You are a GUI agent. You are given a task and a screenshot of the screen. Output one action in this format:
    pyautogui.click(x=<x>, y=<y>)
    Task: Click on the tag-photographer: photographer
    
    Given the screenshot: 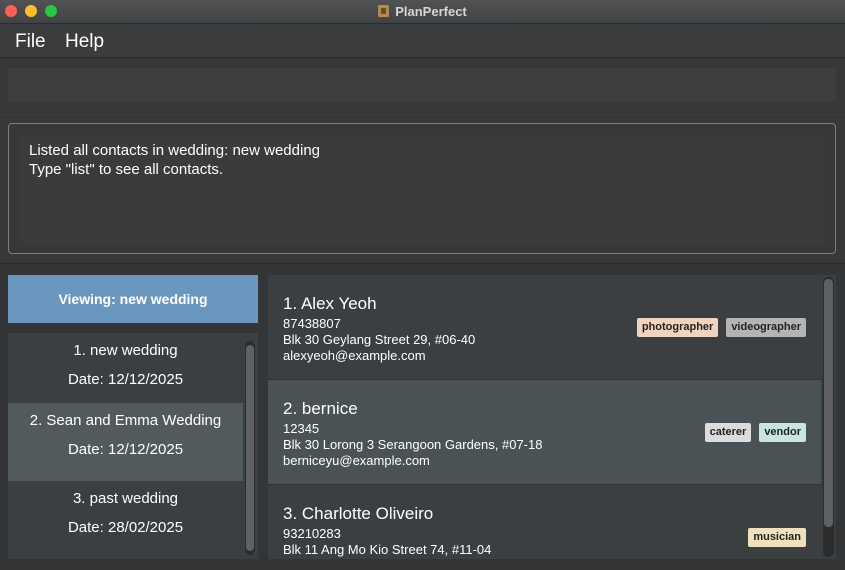 What is the action you would take?
    pyautogui.click(x=677, y=327)
    